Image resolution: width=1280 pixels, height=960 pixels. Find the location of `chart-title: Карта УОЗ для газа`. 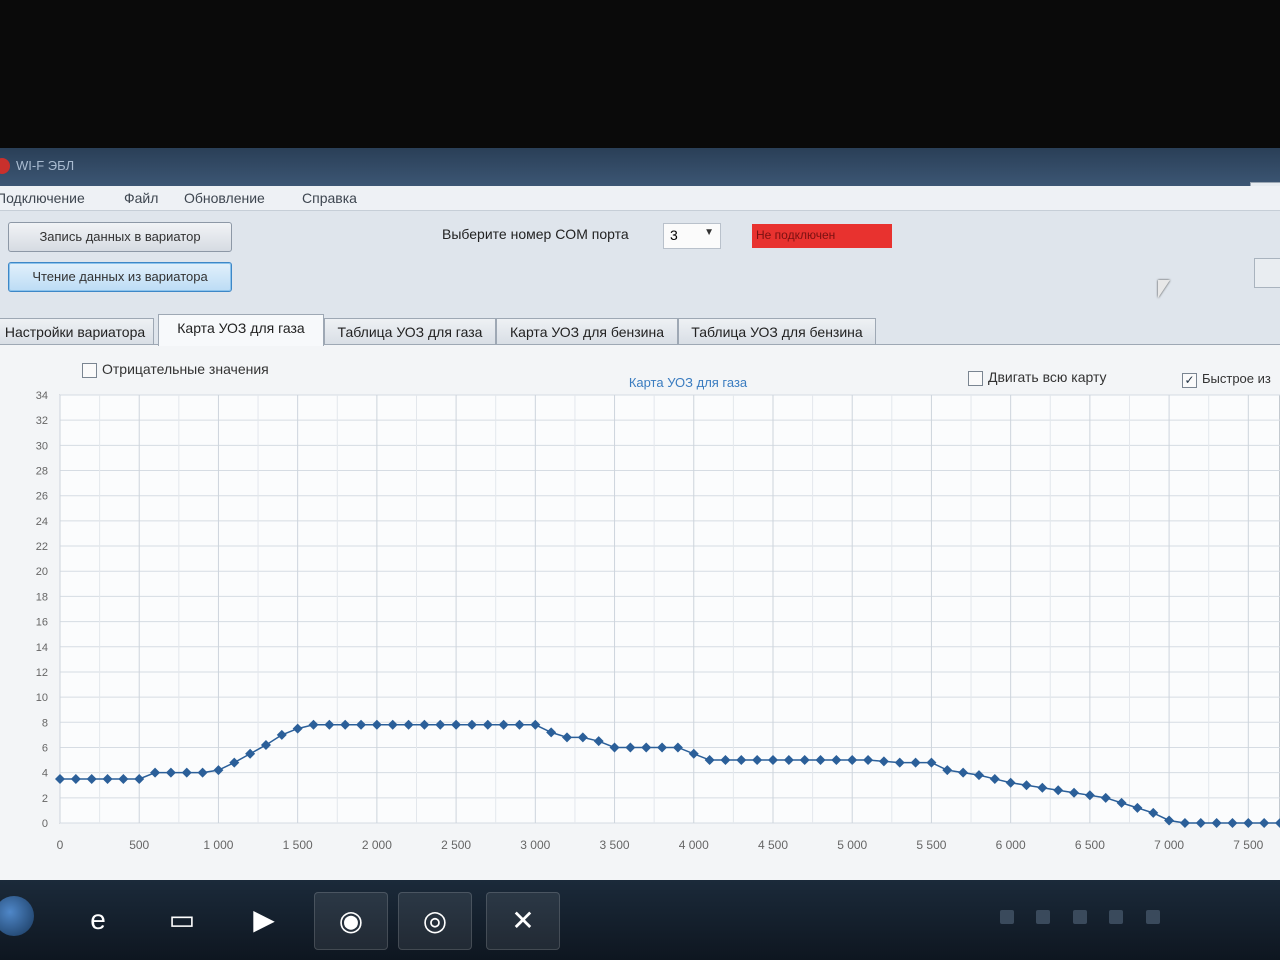

chart-title: Карта УОЗ для газа is located at coordinates (688, 382).